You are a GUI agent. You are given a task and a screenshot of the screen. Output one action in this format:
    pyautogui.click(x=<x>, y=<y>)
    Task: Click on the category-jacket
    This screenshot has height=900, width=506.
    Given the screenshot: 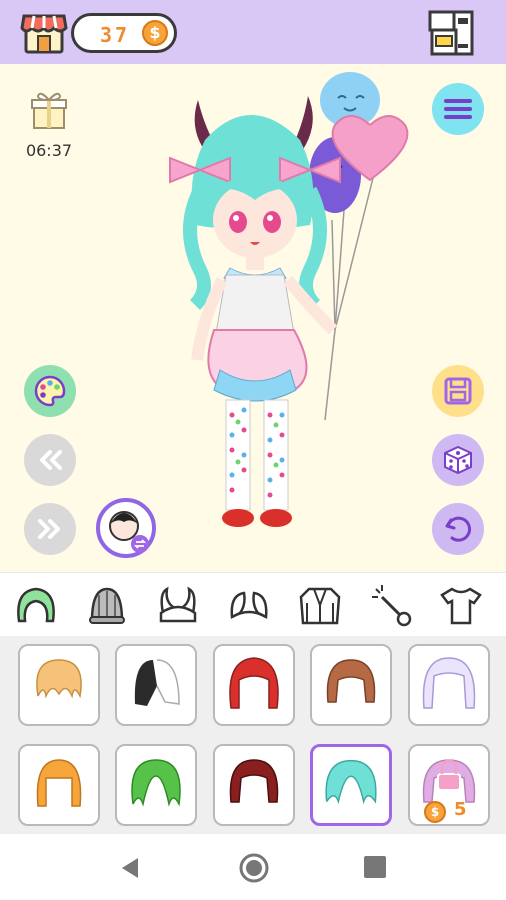 What is the action you would take?
    pyautogui.click(x=320, y=605)
    